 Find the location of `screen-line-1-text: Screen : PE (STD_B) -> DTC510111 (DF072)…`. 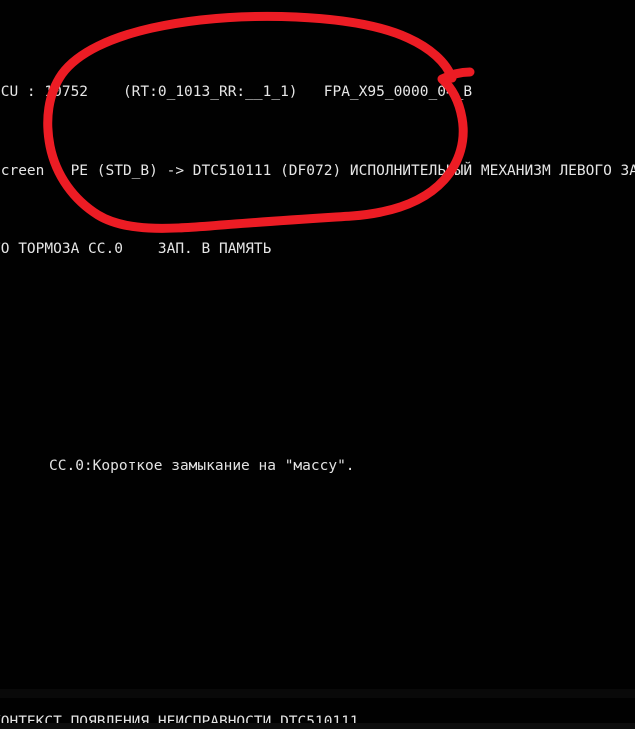

screen-line-1-text: Screen : PE (STD_B) -> DTC510111 (DF072)… is located at coordinates (317, 170).